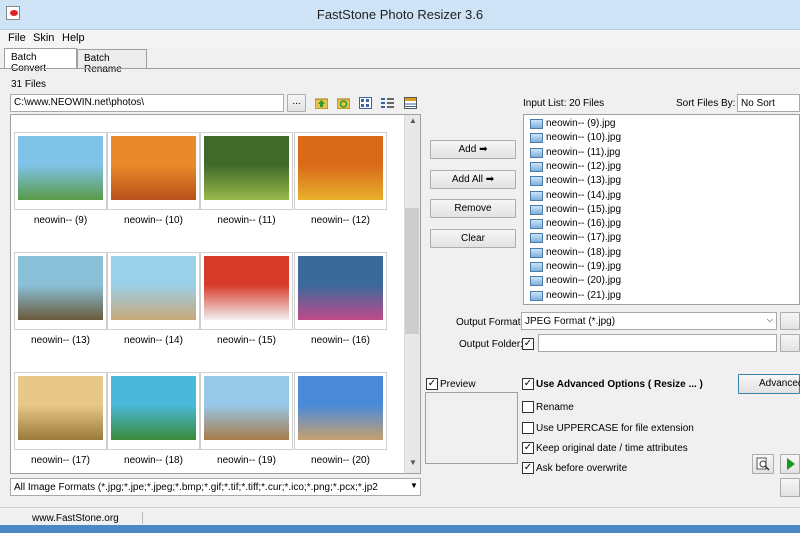 This screenshot has width=800, height=533. What do you see at coordinates (574, 196) in the screenshot?
I see `list-item: neowin-- (14).jpg` at bounding box center [574, 196].